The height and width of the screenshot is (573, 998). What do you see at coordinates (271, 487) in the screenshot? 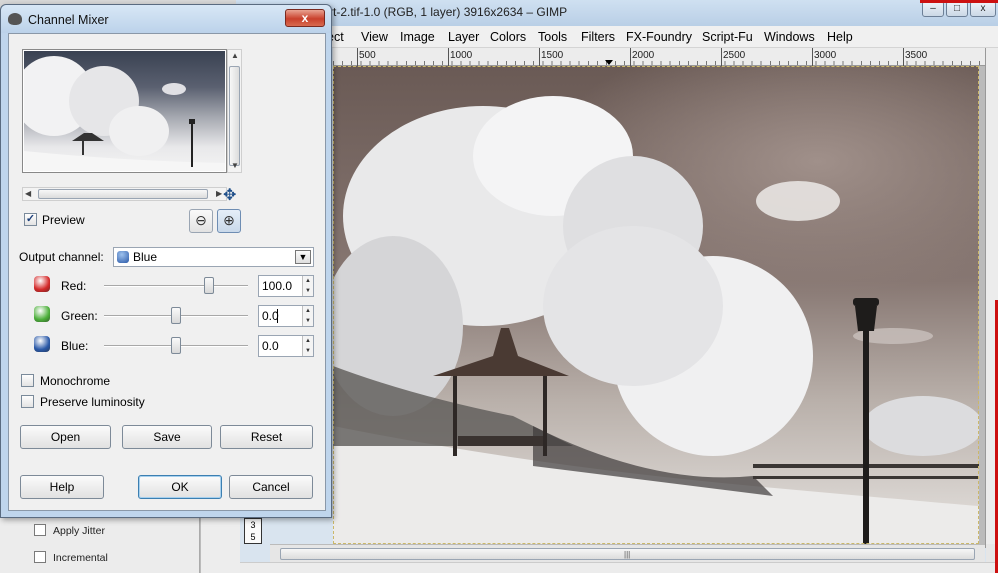
I see `cancel-button: Cancel` at bounding box center [271, 487].